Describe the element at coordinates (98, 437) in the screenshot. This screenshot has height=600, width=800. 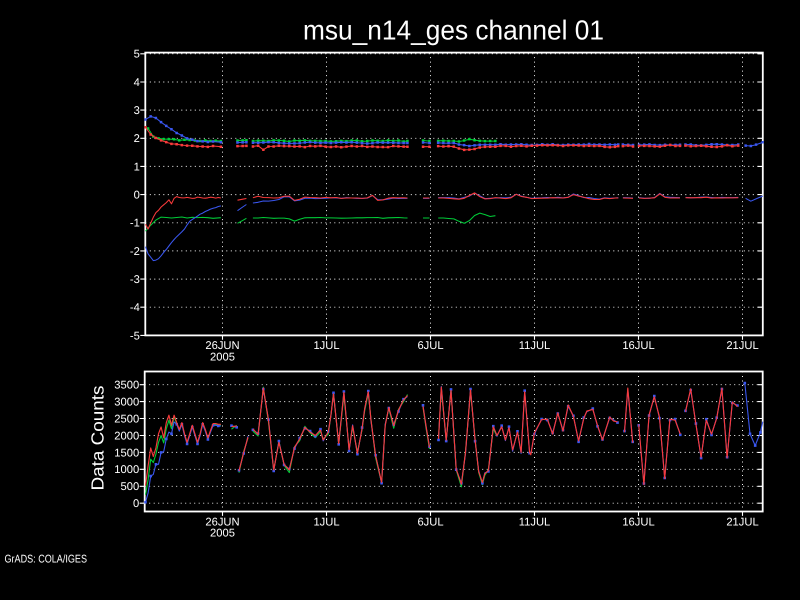
I see `svg-text: Data Counts` at that location.